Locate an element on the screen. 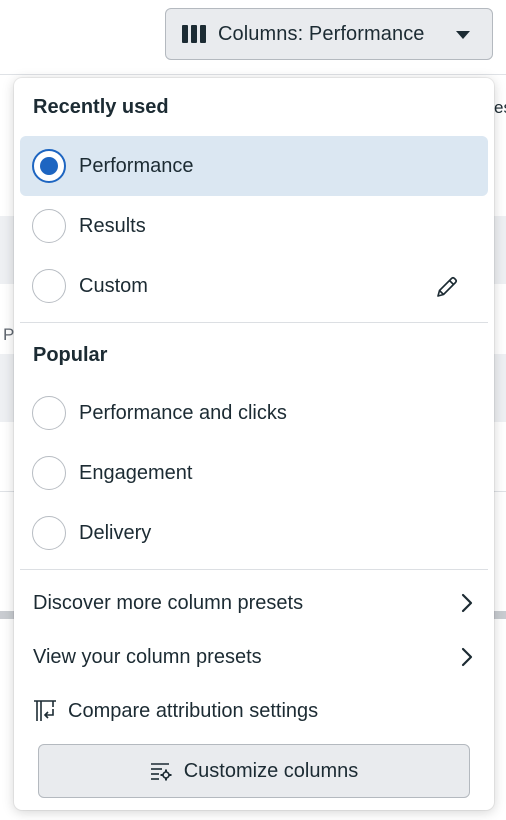  option-label: Performance and clicks is located at coordinates (183, 412).